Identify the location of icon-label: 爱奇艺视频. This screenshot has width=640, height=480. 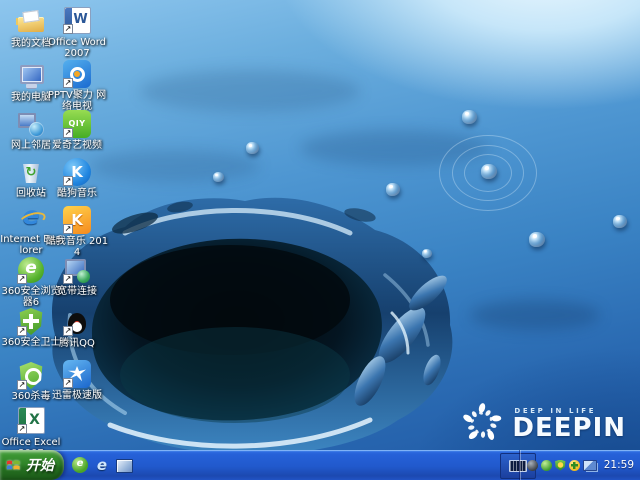
(77, 145).